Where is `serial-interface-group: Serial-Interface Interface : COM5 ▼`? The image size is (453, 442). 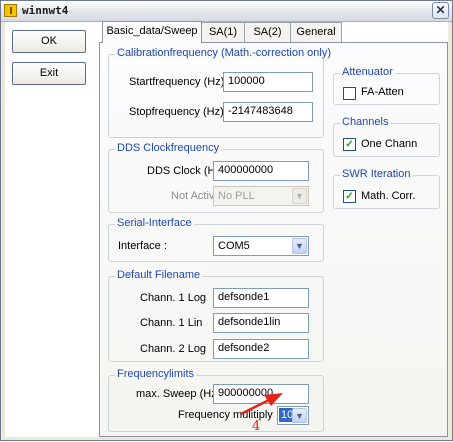
serial-interface-group: Serial-Interface Interface : COM5 ▼ is located at coordinates (216, 239).